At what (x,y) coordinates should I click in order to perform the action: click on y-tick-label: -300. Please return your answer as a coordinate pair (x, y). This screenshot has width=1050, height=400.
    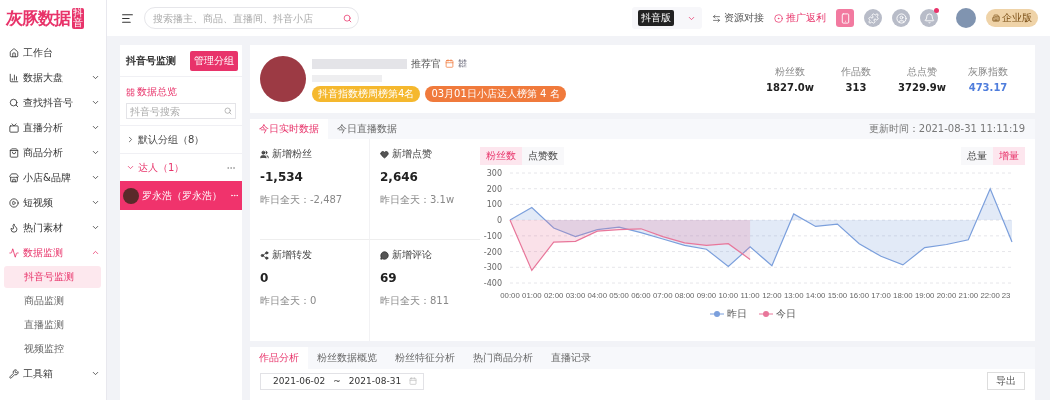
    Looking at the image, I should click on (492, 268).